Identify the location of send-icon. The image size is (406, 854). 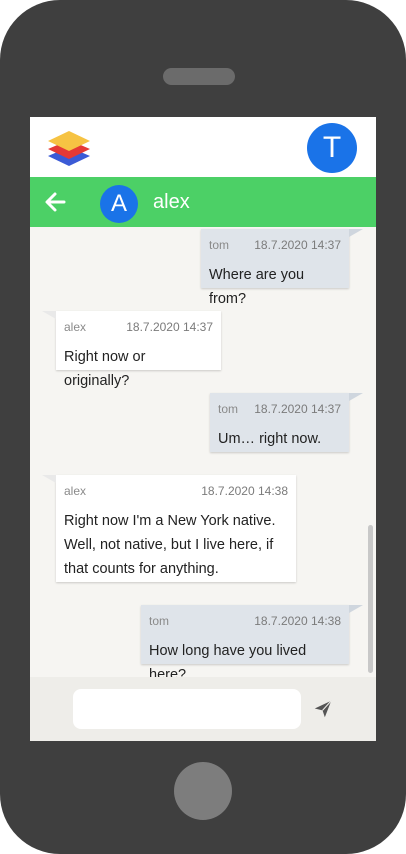
(323, 709).